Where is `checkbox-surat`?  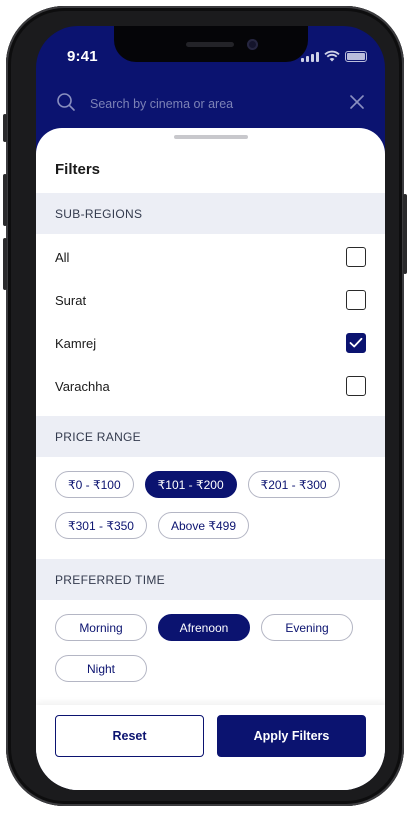
checkbox-surat is located at coordinates (356, 300).